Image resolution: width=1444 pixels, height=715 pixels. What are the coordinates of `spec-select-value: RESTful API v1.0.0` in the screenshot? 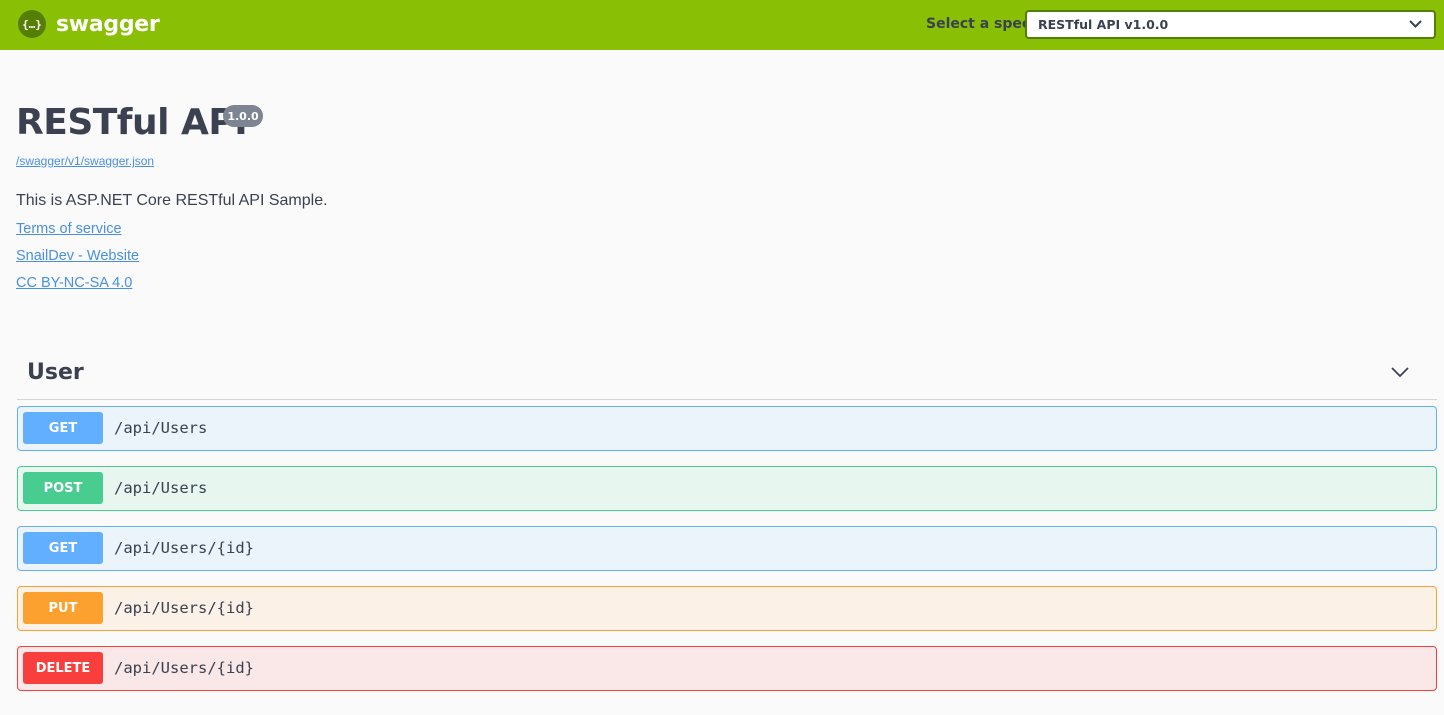 It's located at (1103, 24).